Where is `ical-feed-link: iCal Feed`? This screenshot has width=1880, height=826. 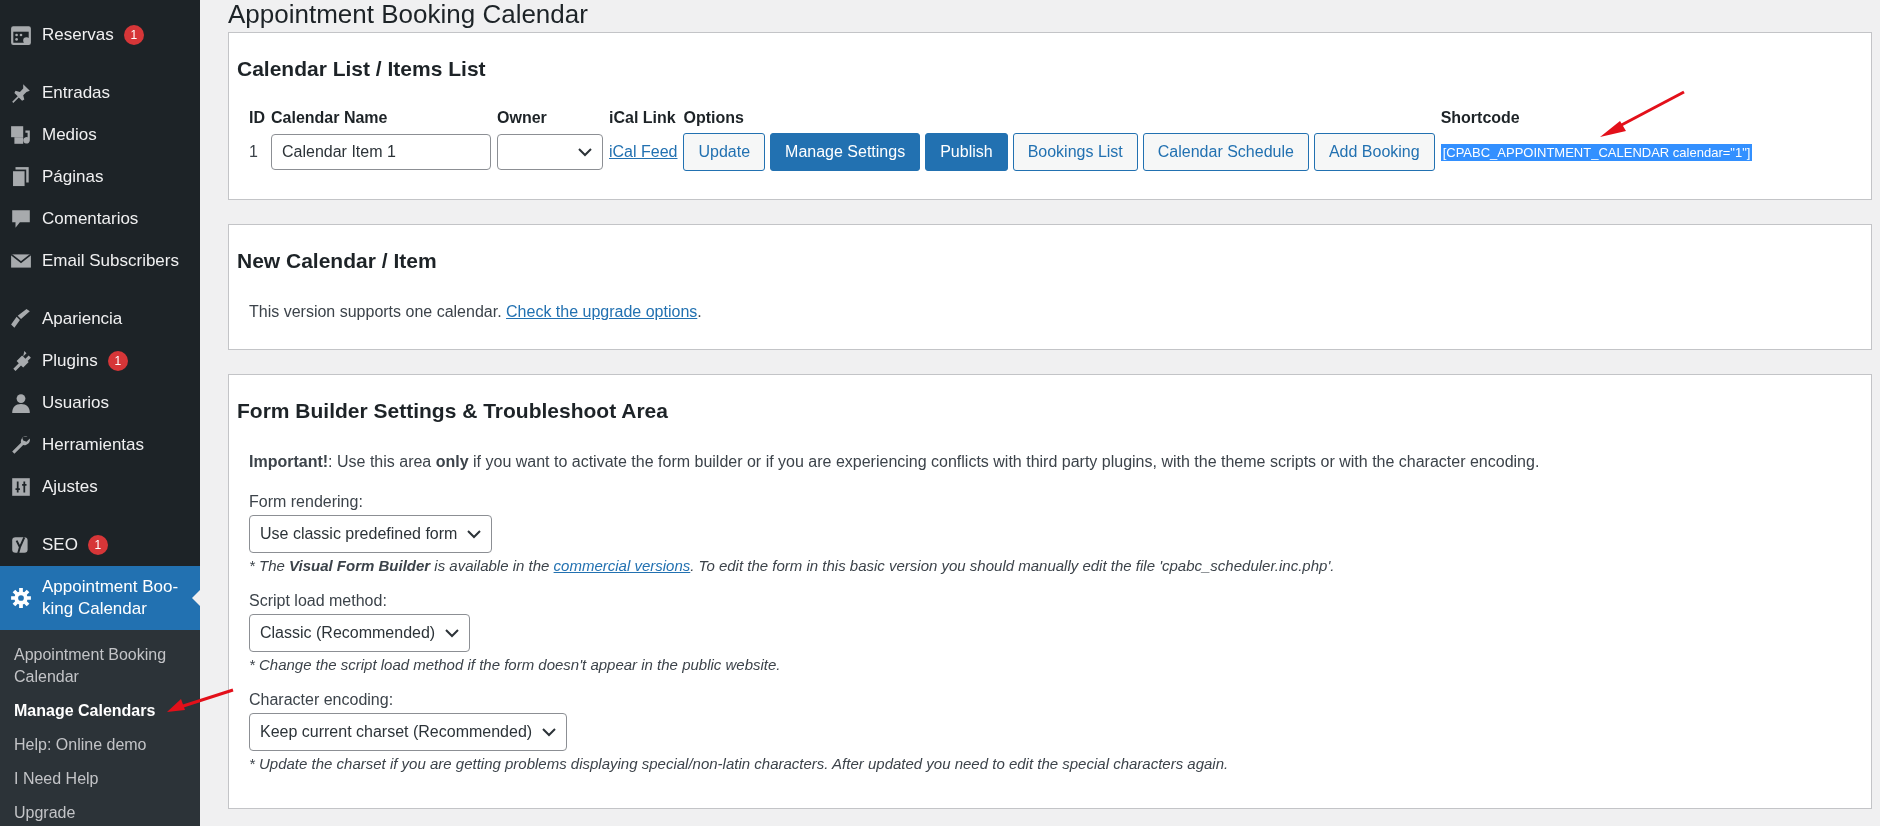 ical-feed-link: iCal Feed is located at coordinates (643, 152).